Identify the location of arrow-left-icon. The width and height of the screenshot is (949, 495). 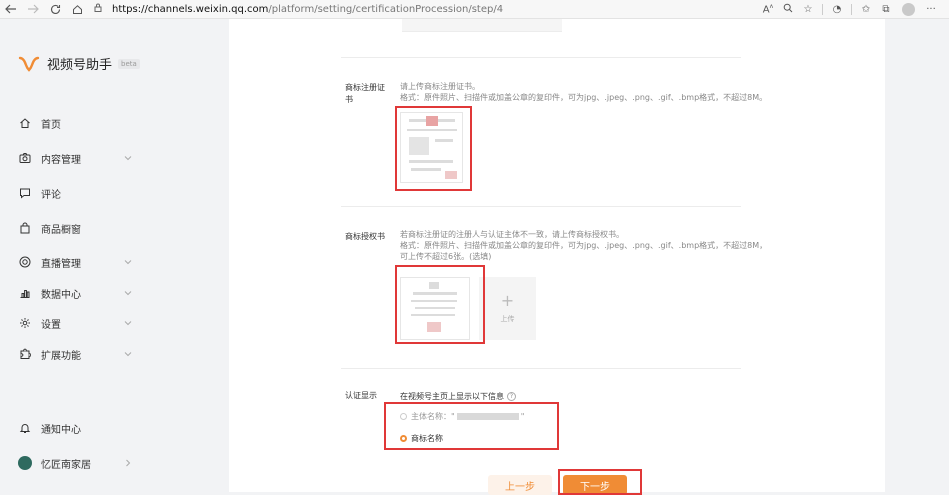
(10, 9).